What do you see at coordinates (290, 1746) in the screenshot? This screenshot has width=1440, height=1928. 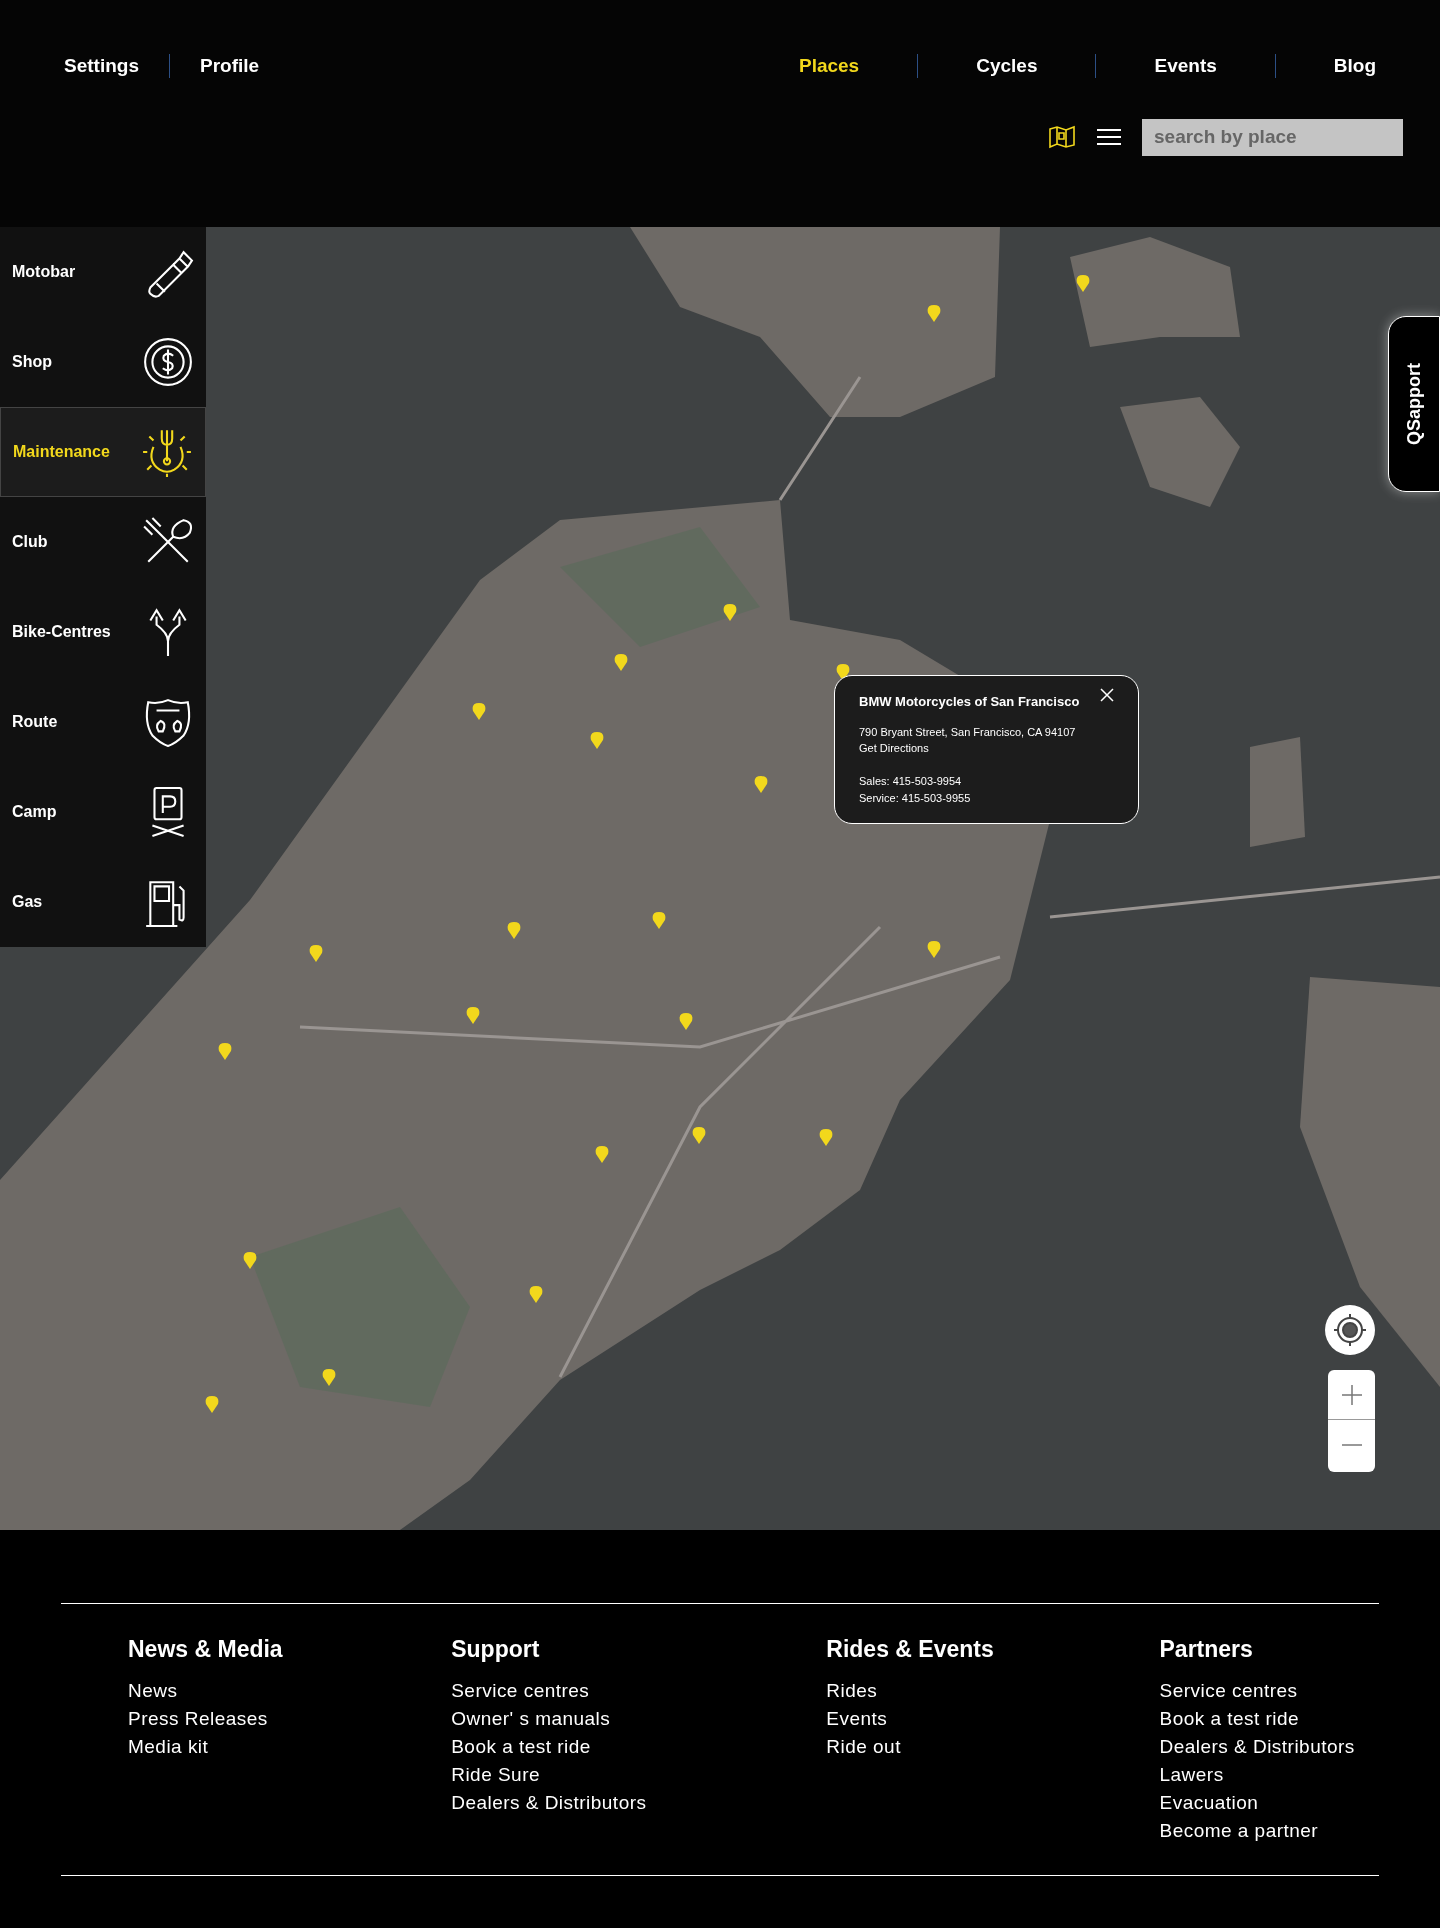 I see `footer-link: Media kit` at bounding box center [290, 1746].